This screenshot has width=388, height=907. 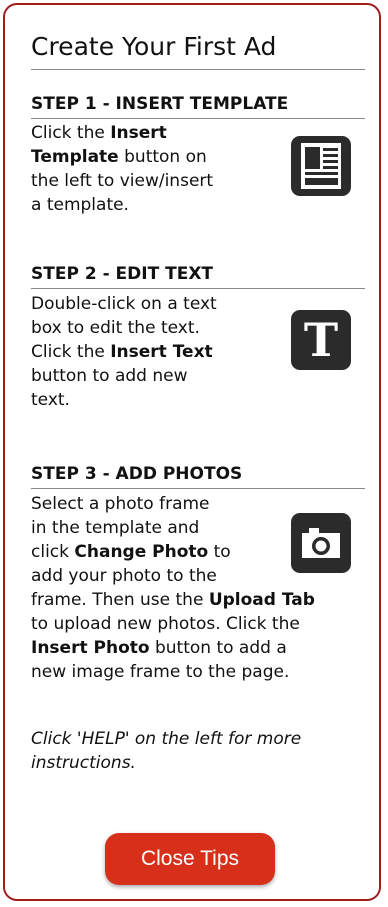 What do you see at coordinates (321, 166) in the screenshot?
I see `template-icon` at bounding box center [321, 166].